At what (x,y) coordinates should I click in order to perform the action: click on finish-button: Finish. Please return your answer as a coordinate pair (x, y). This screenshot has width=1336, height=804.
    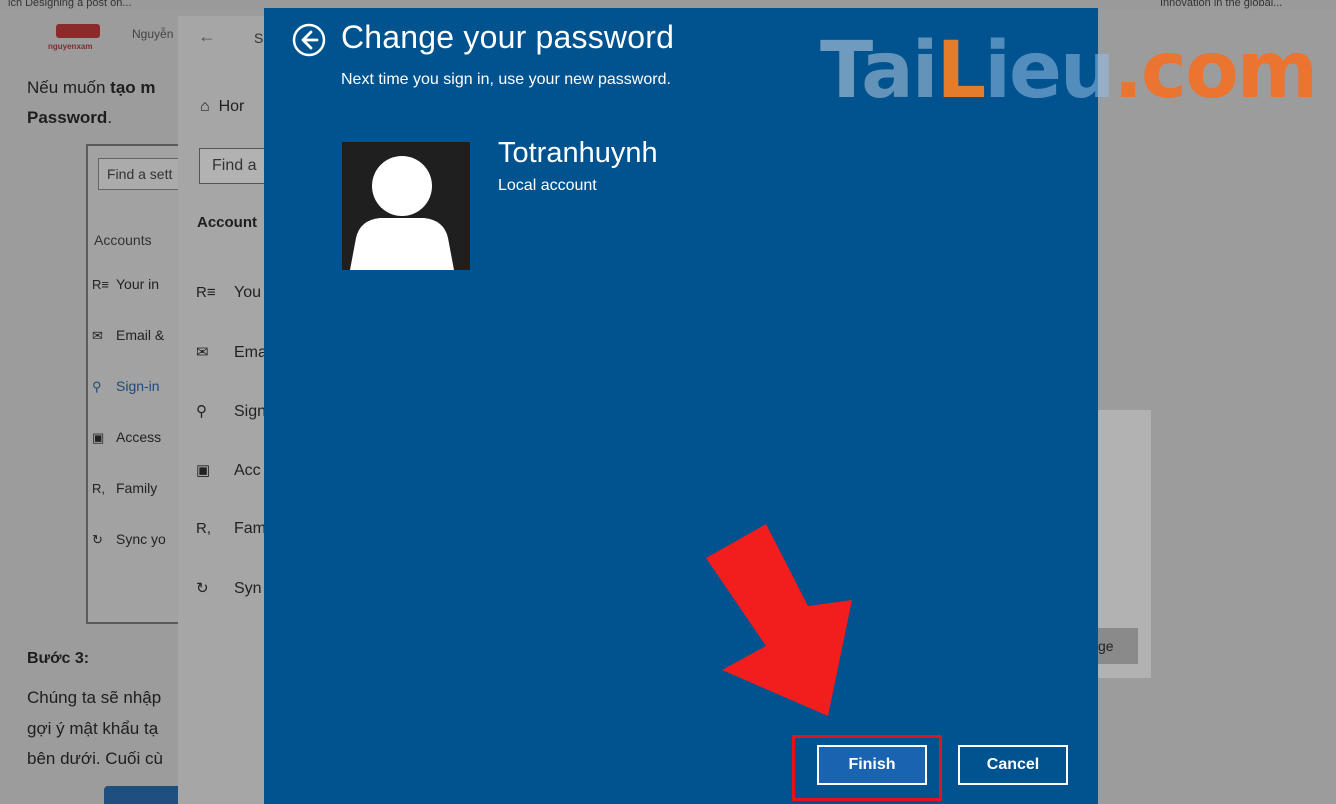
    Looking at the image, I should click on (872, 765).